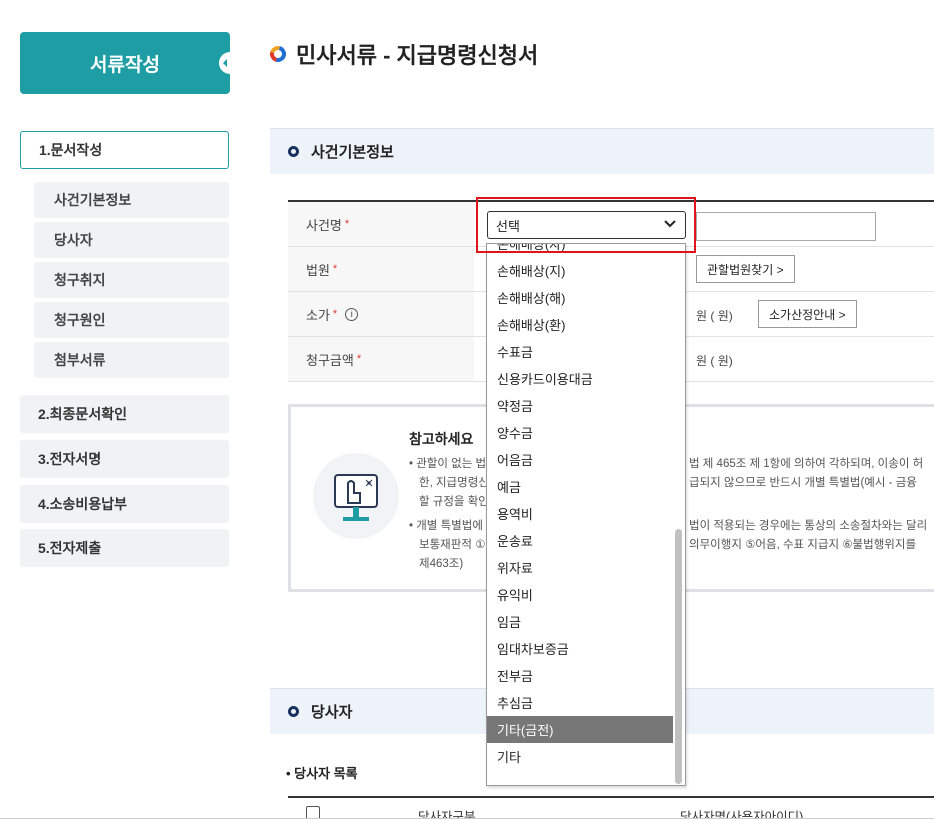  I want to click on case-name-extra-input, so click(786, 226).